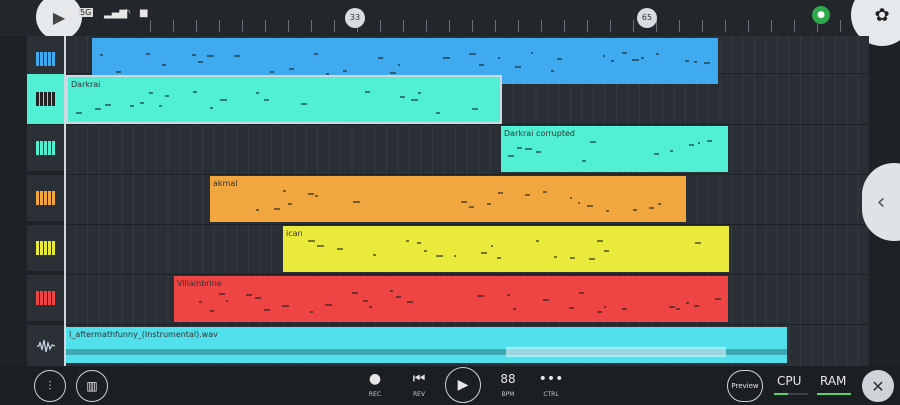 Image resolution: width=900 pixels, height=405 pixels. Describe the element at coordinates (45, 99) in the screenshot. I see `track-button-selected` at that location.